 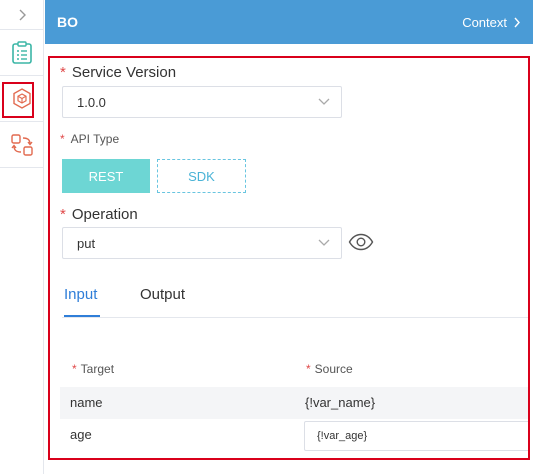 I want to click on rail-item-bo, so click(x=21, y=99).